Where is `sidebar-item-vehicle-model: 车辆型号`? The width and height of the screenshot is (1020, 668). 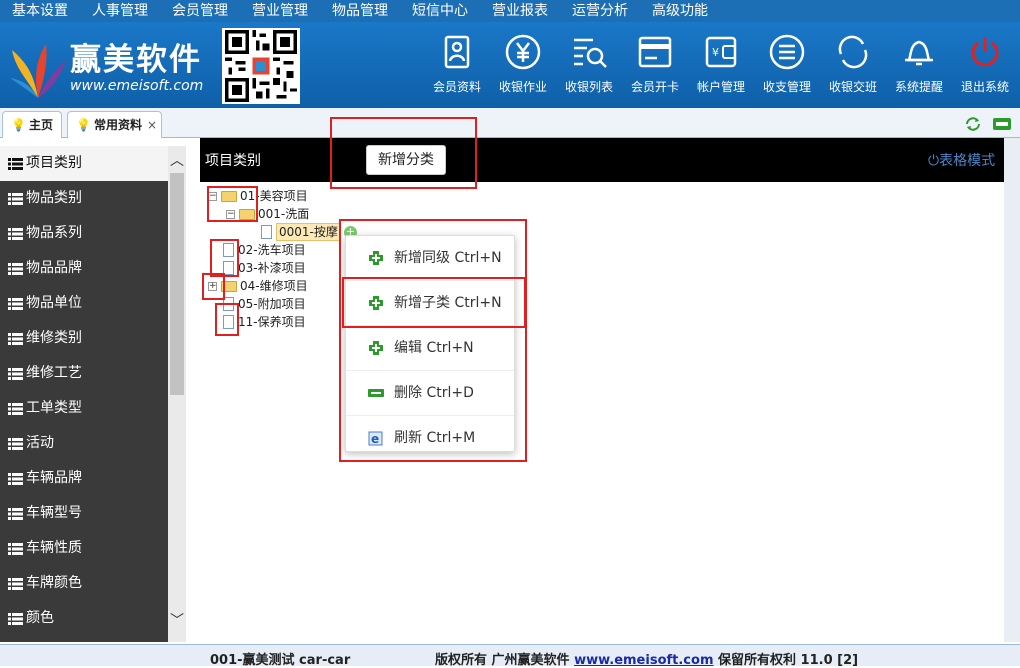
sidebar-item-vehicle-model: 车辆型号 is located at coordinates (93, 513).